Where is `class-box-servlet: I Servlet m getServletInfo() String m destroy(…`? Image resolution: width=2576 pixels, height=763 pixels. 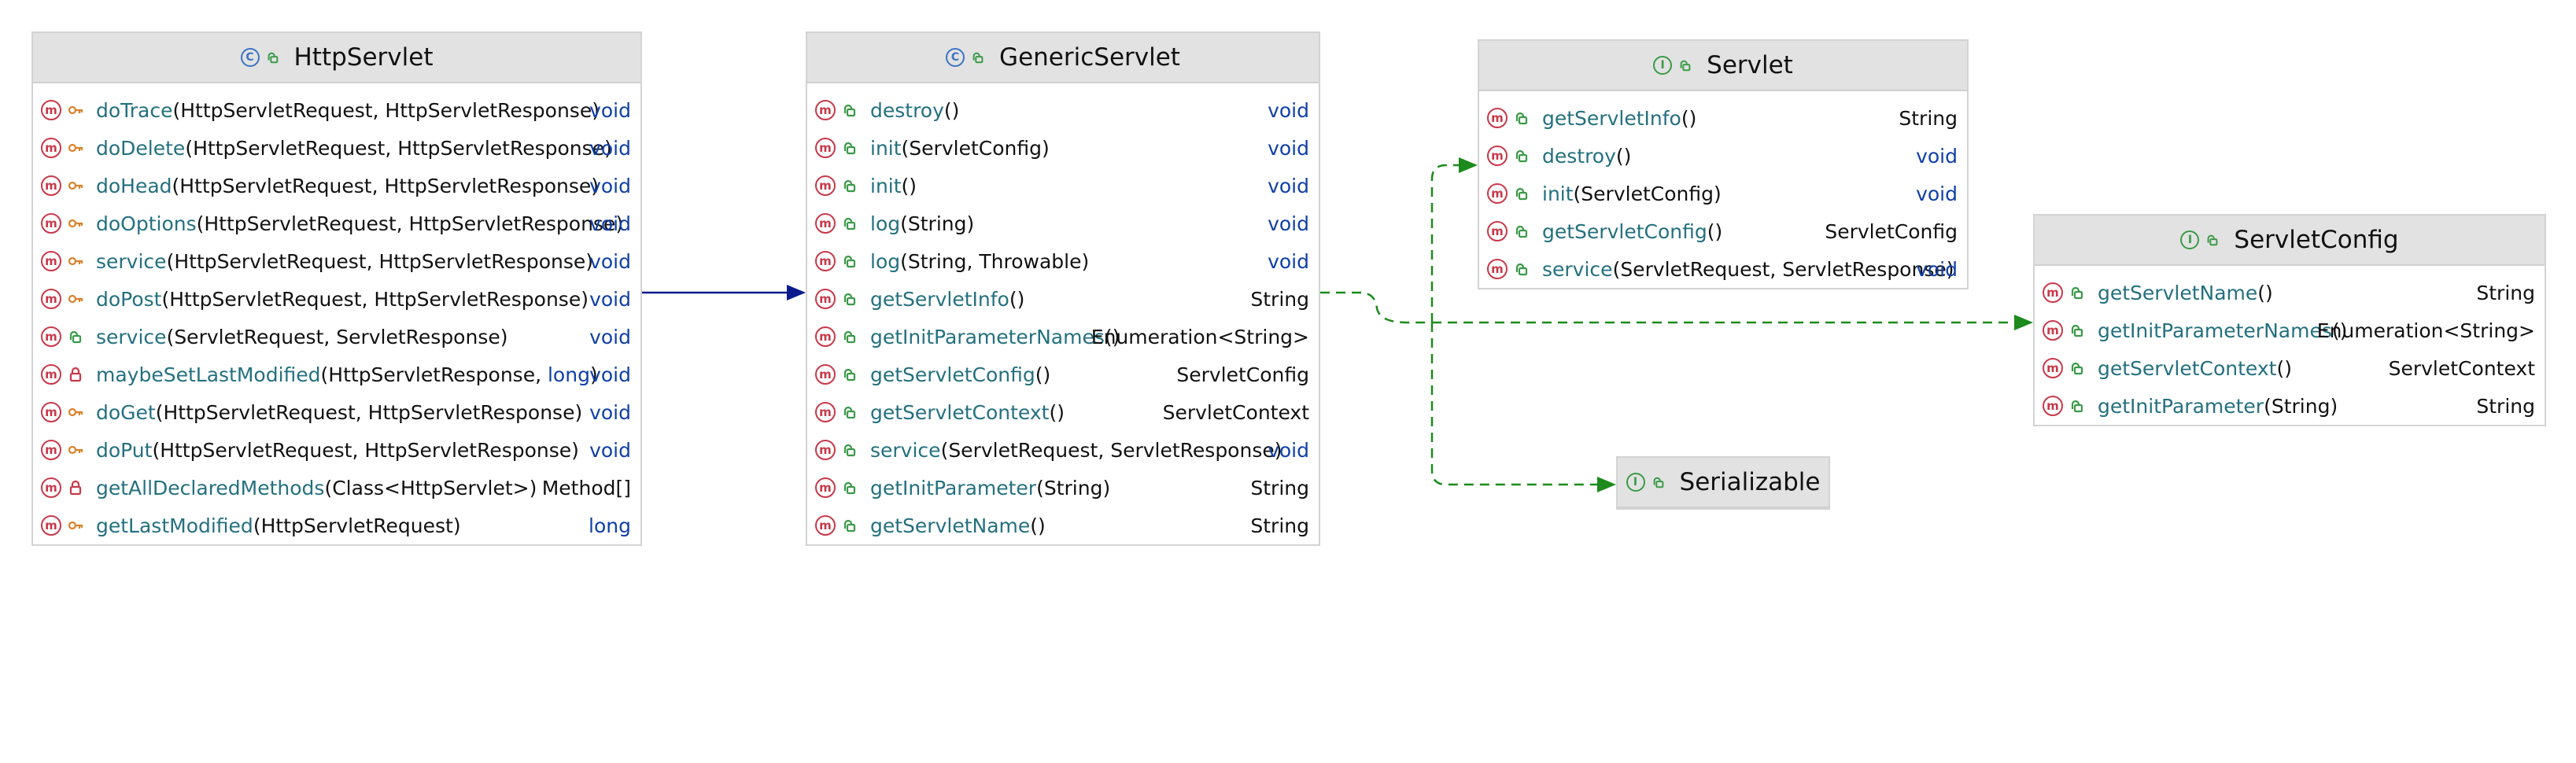 class-box-servlet: I Servlet m getServletInfo() String m destroy(… is located at coordinates (1724, 164).